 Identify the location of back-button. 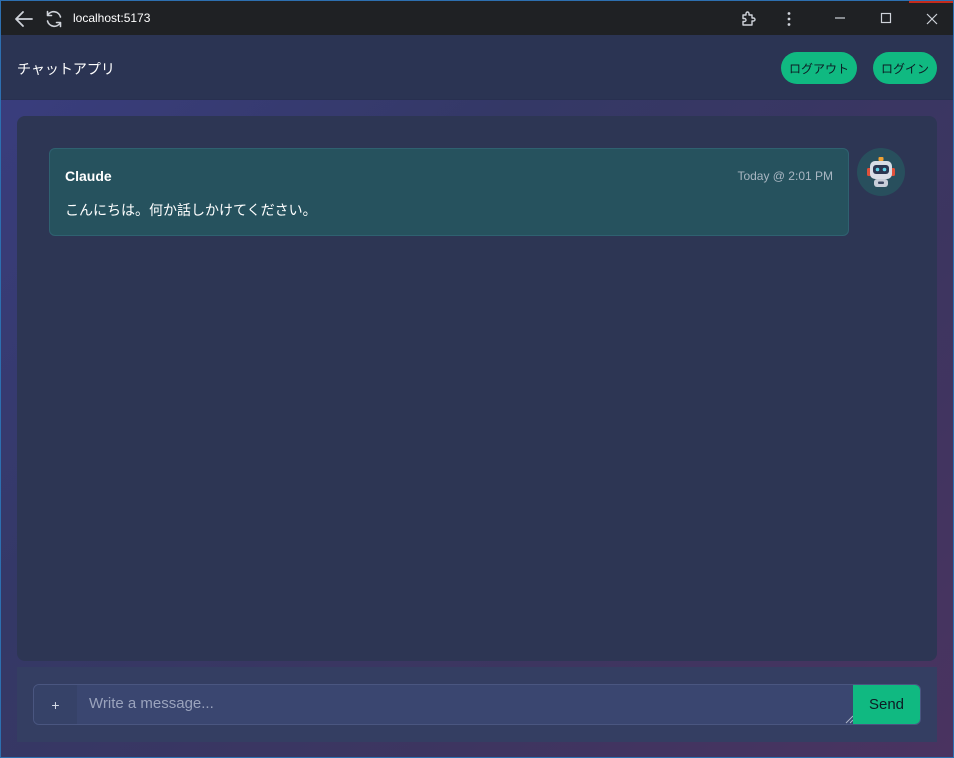
(24, 19).